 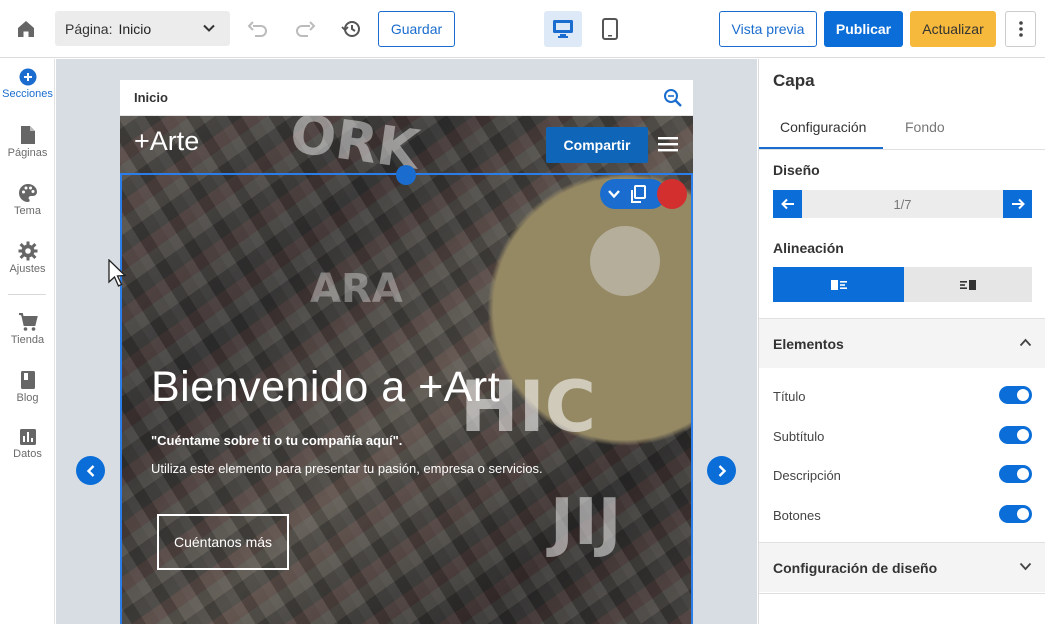 I want to click on sidebar-item-label: Secciones, so click(x=27, y=94).